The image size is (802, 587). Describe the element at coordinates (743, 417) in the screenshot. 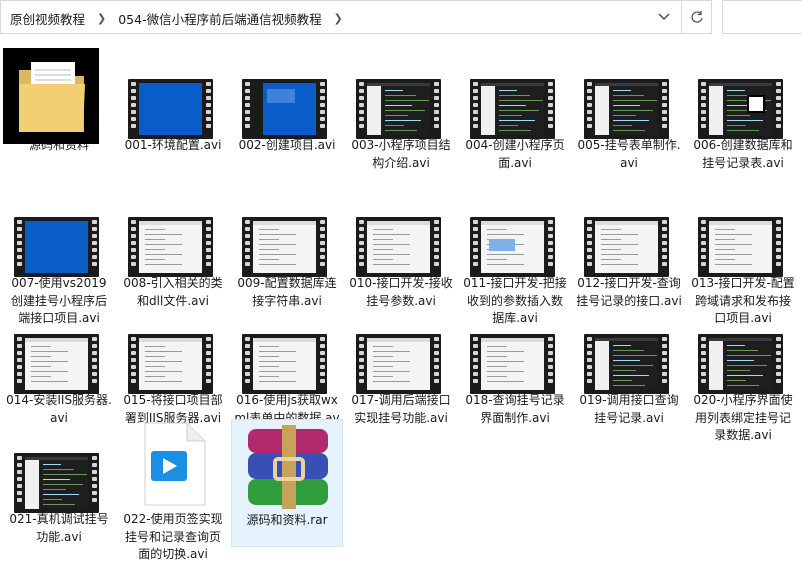

I see `item-label: 020-小程序界面使用列表绑定挂号记录数据.avi` at that location.